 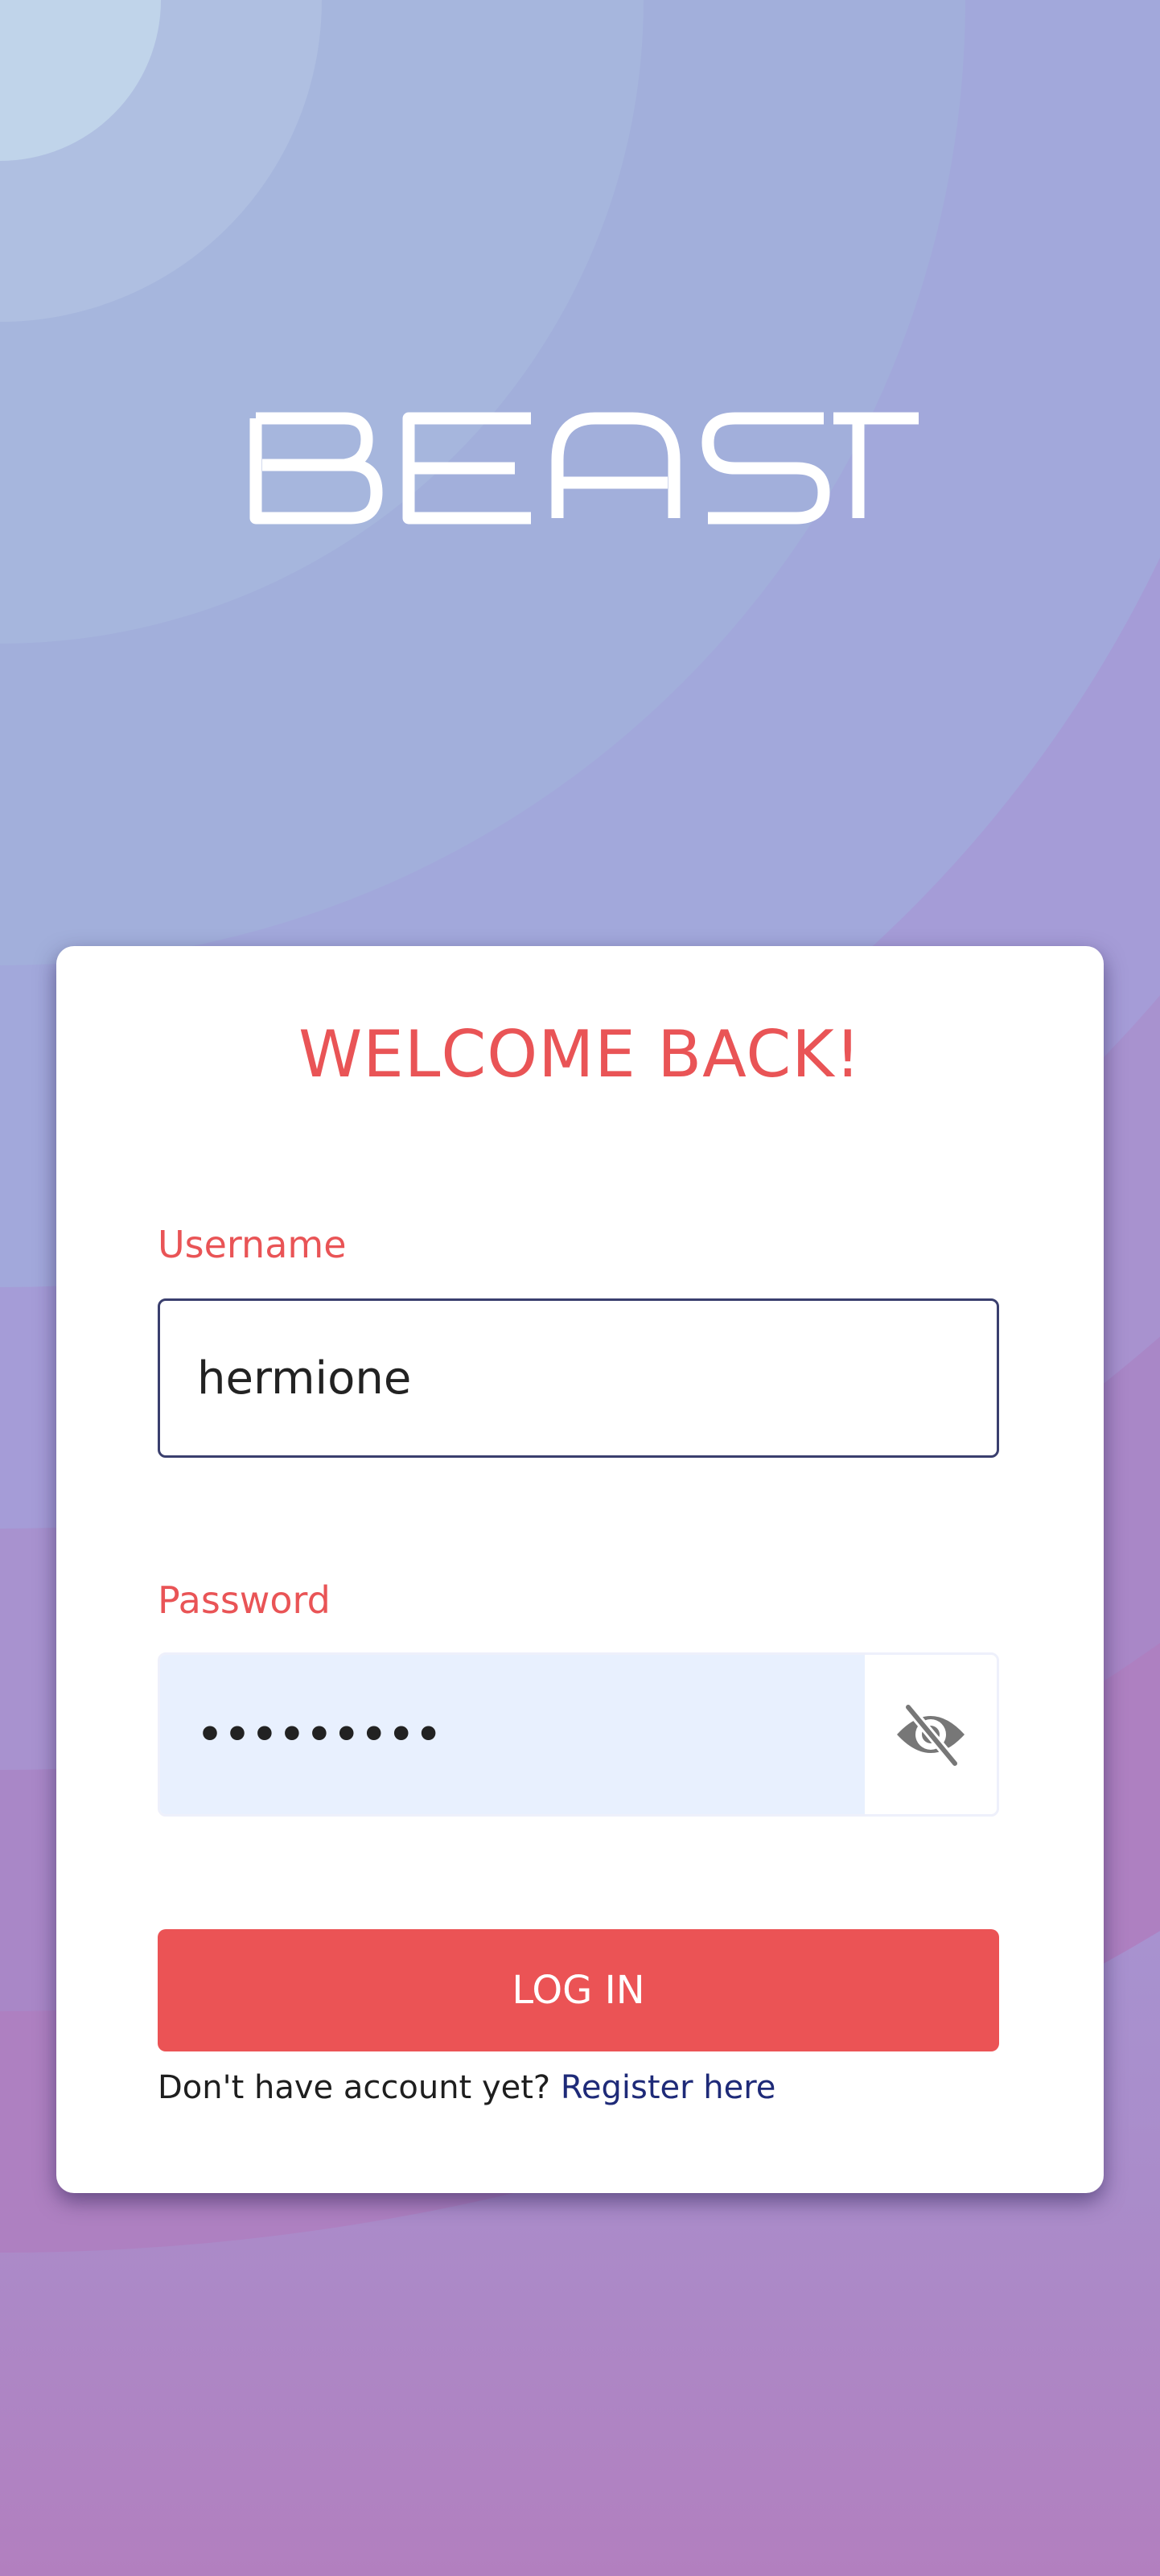 I want to click on password-visibility-toggle, so click(x=931, y=1734).